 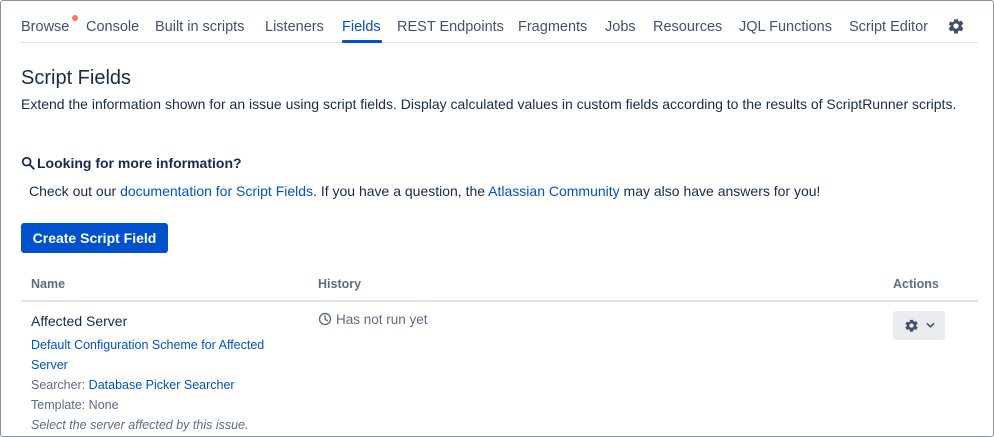 I want to click on nav-jql-functions: JQL Functions, so click(x=785, y=27).